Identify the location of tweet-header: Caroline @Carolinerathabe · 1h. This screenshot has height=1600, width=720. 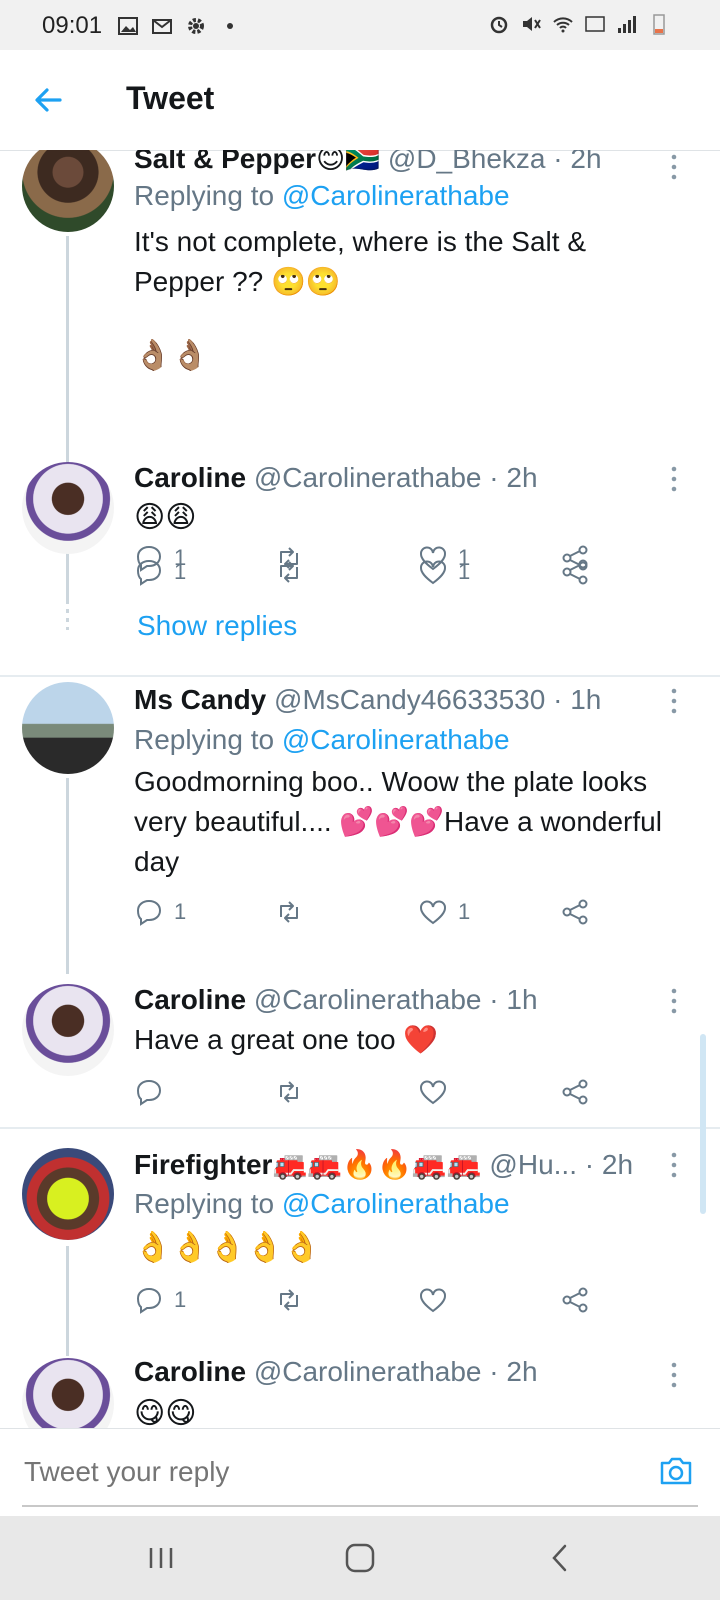
(336, 999).